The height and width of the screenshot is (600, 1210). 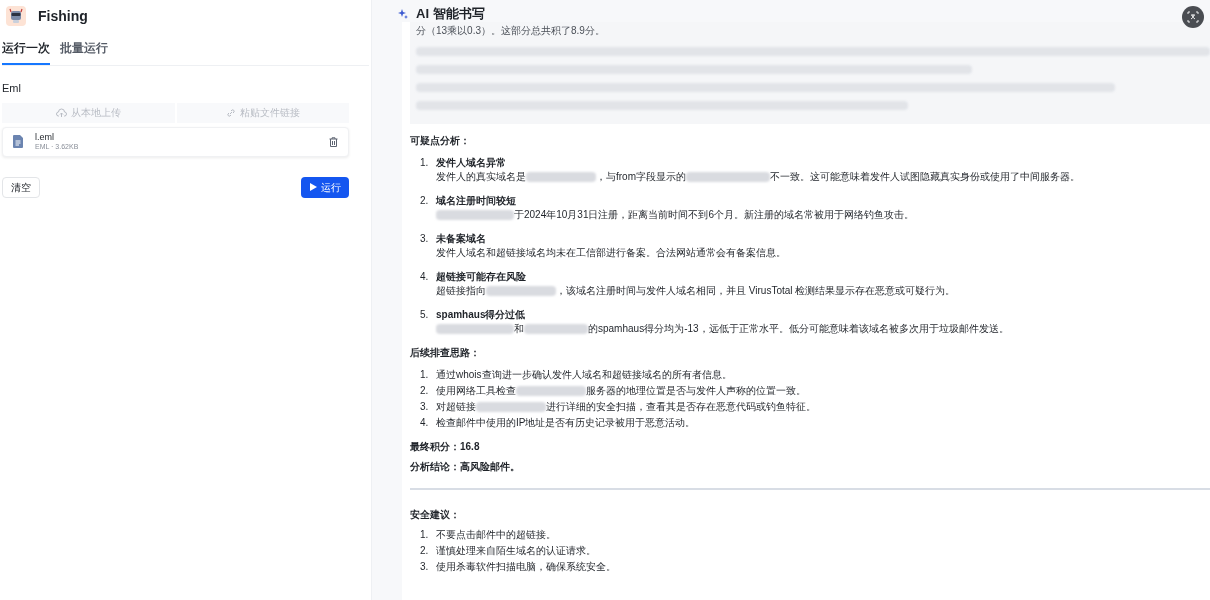 I want to click on tab: 批量运行, so click(x=84, y=53).